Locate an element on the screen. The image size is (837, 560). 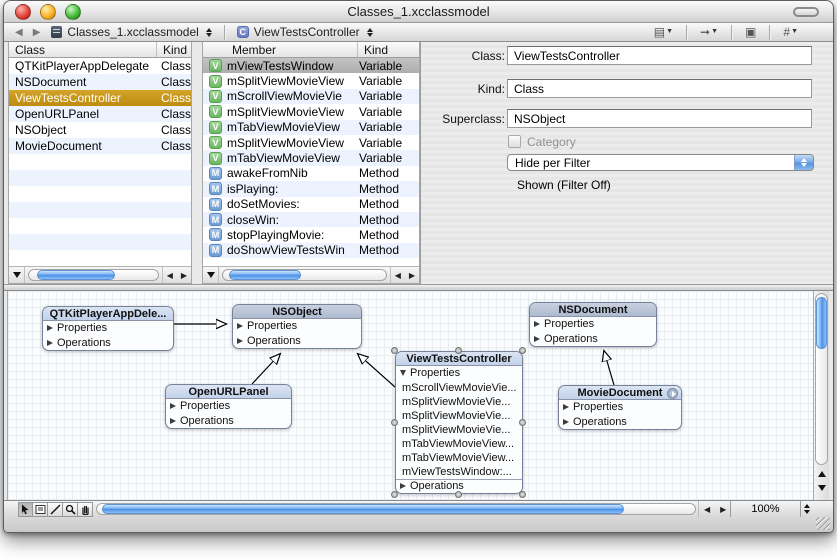
pages-menu-button: ▤ ▼ is located at coordinates (663, 32).